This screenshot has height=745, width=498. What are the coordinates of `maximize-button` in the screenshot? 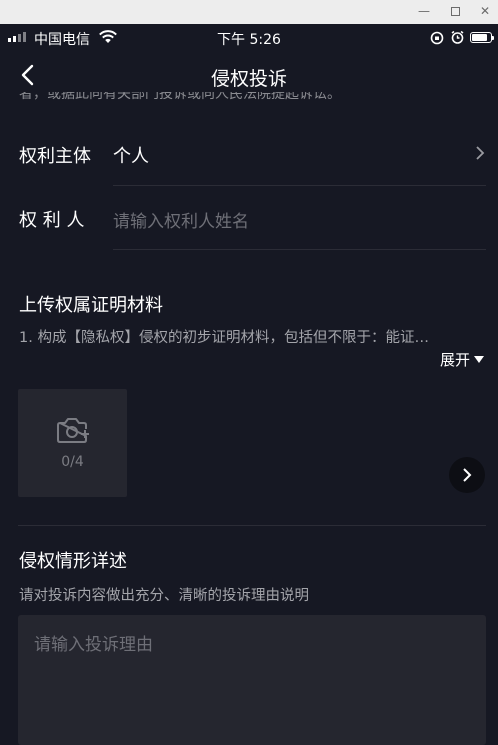 It's located at (455, 11).